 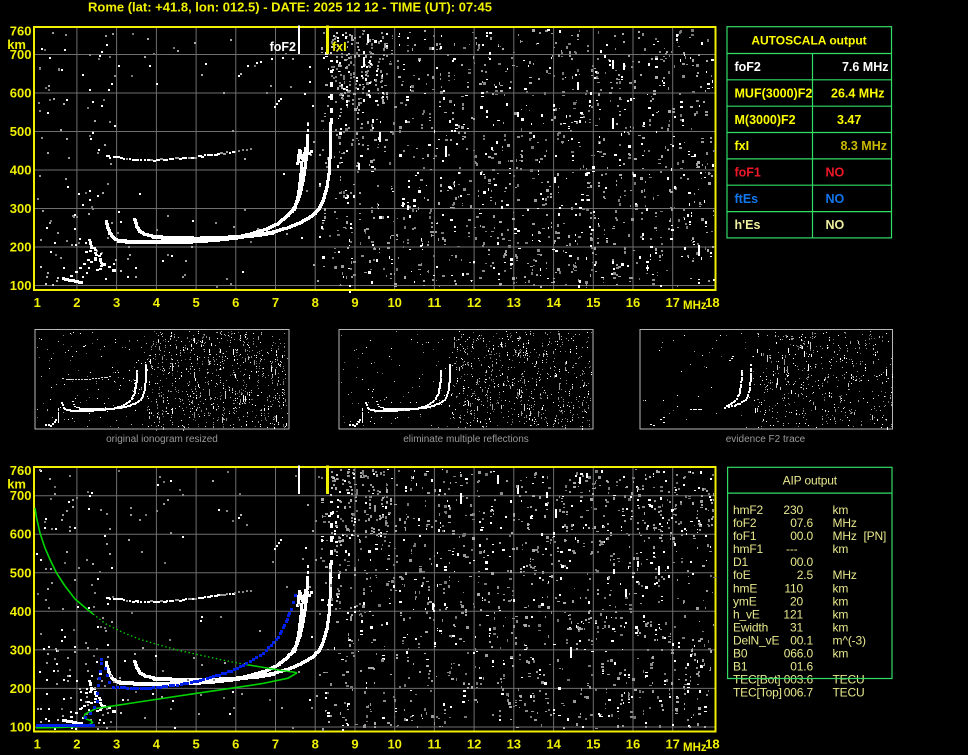 I want to click on svg-text: 16, so click(x=633, y=744).